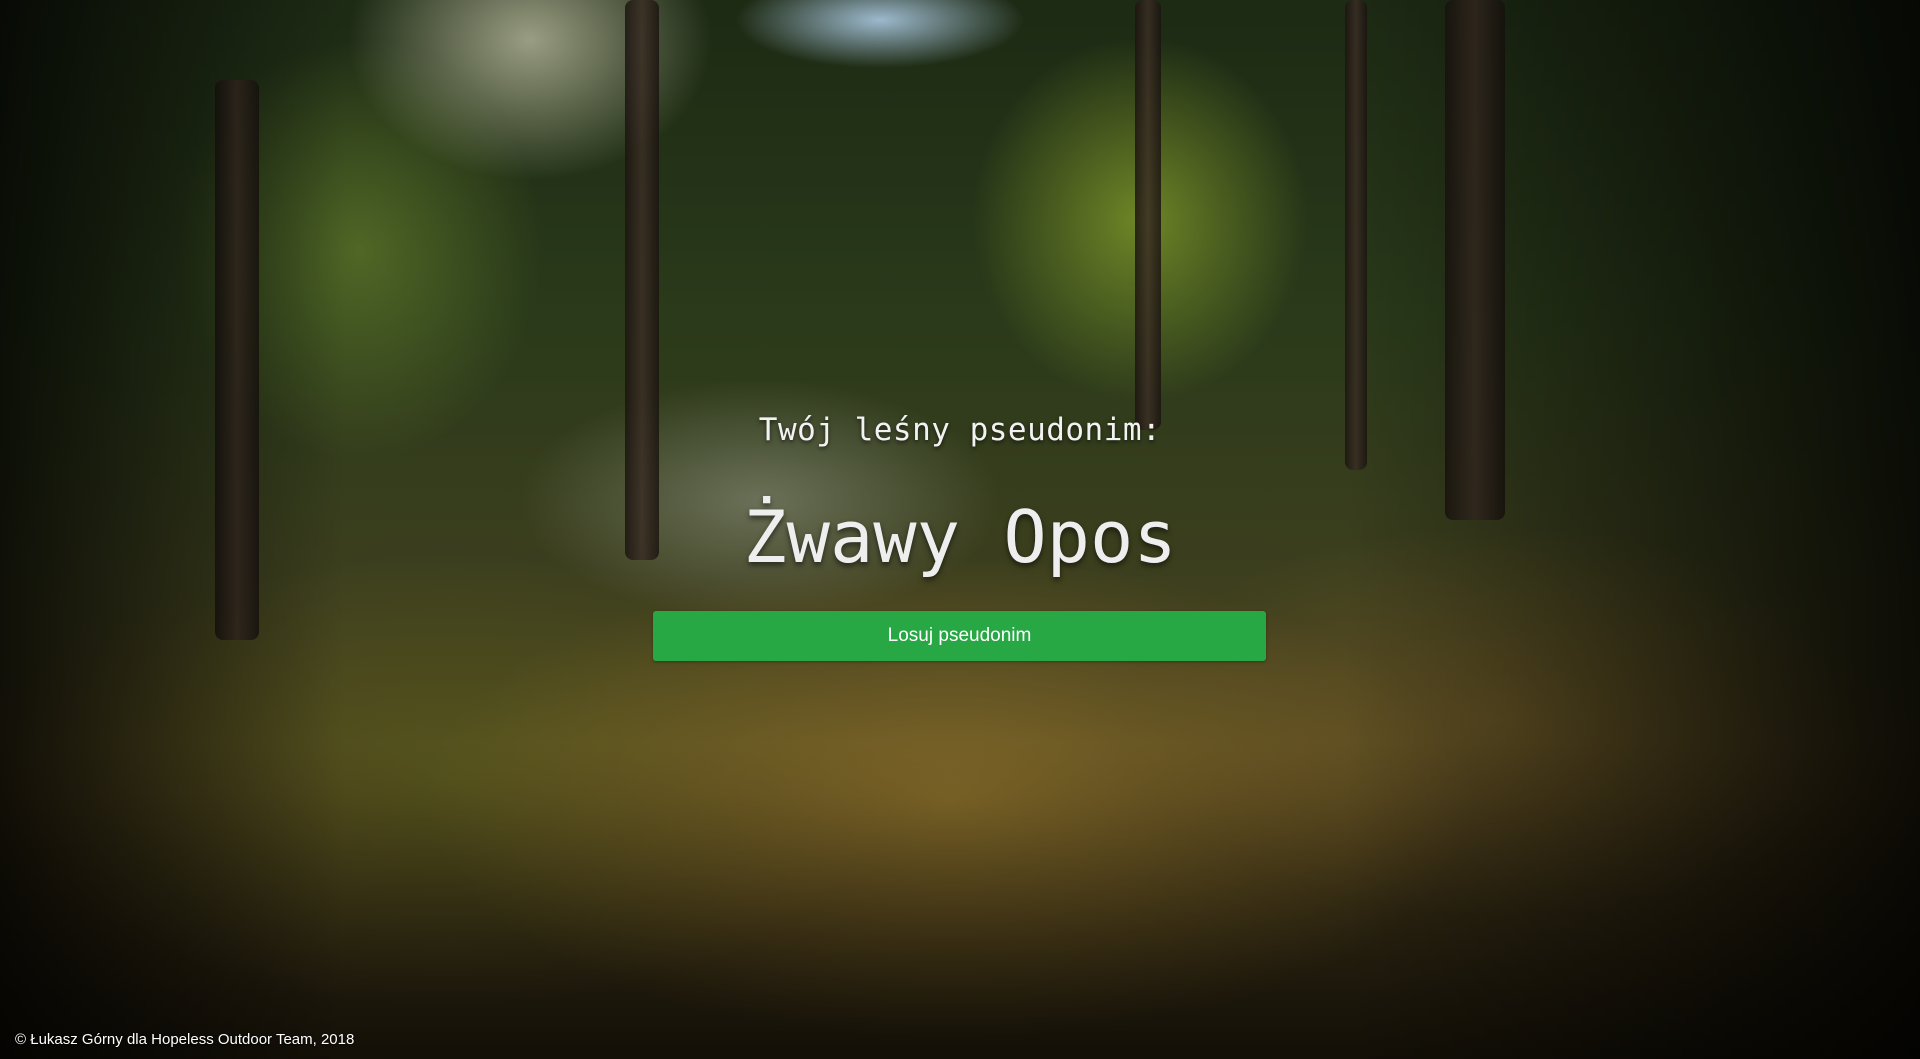  Describe the element at coordinates (76, 1039) in the screenshot. I see `author-name: Łukasz Górny` at that location.